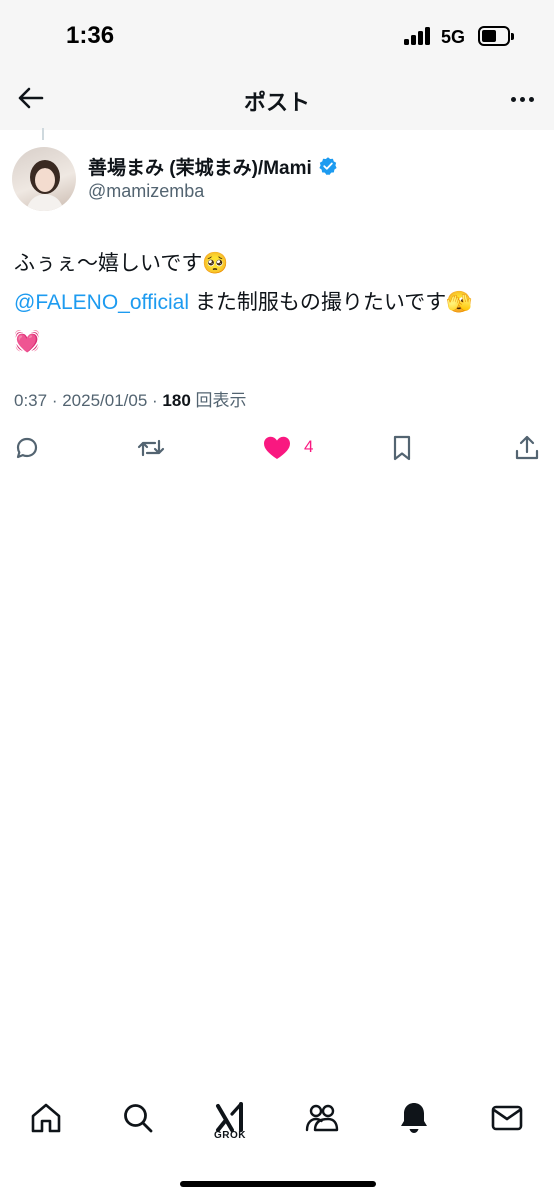 This screenshot has width=554, height=1200. What do you see at coordinates (121, 263) in the screenshot?
I see `tweet-line-1: ふぅぇ〜嬉しいです🥺` at bounding box center [121, 263].